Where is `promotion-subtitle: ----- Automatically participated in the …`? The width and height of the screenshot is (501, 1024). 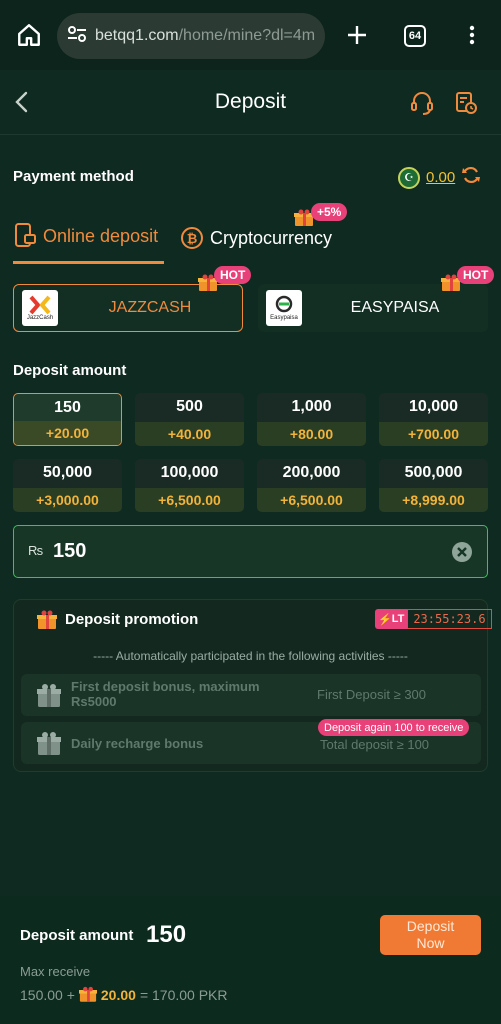 promotion-subtitle: ----- Automatically participated in the … is located at coordinates (250, 656).